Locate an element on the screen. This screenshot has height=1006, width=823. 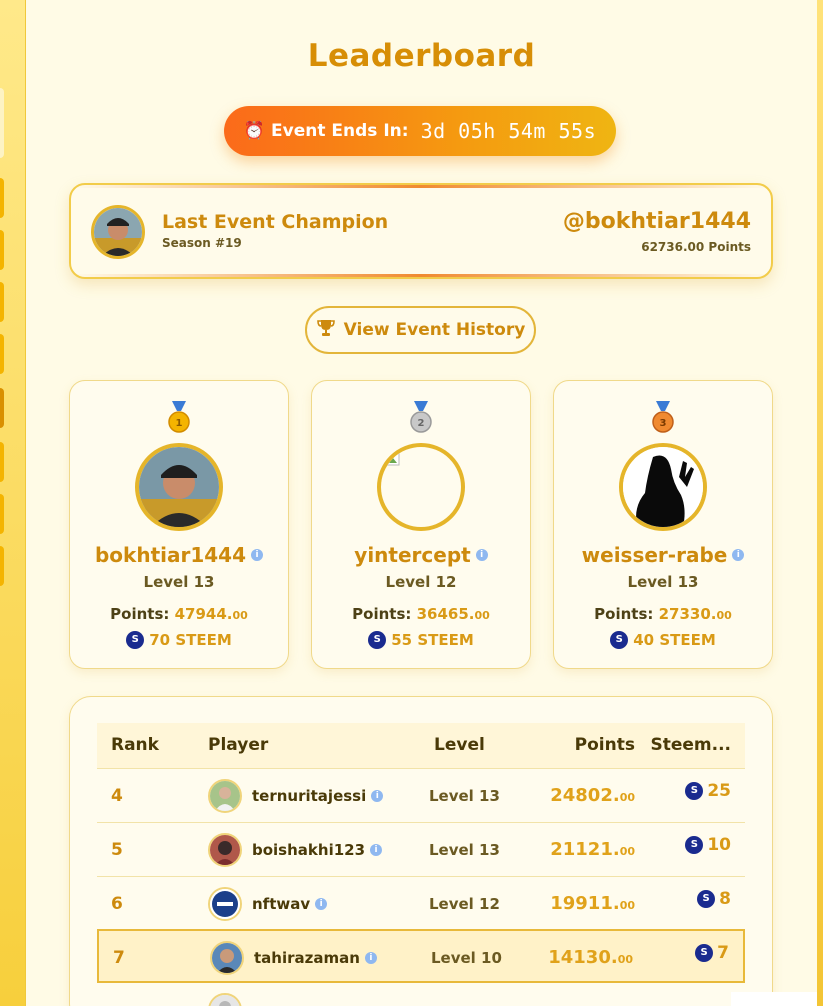
points-value: 36465. is located at coordinates (445, 614).